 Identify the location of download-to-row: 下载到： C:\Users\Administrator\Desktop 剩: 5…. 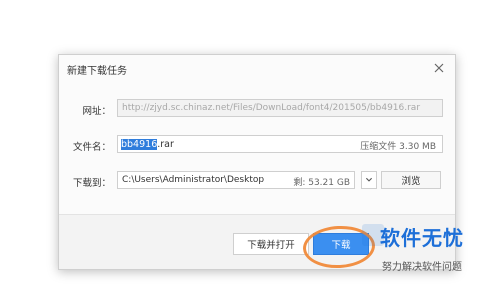
(257, 181).